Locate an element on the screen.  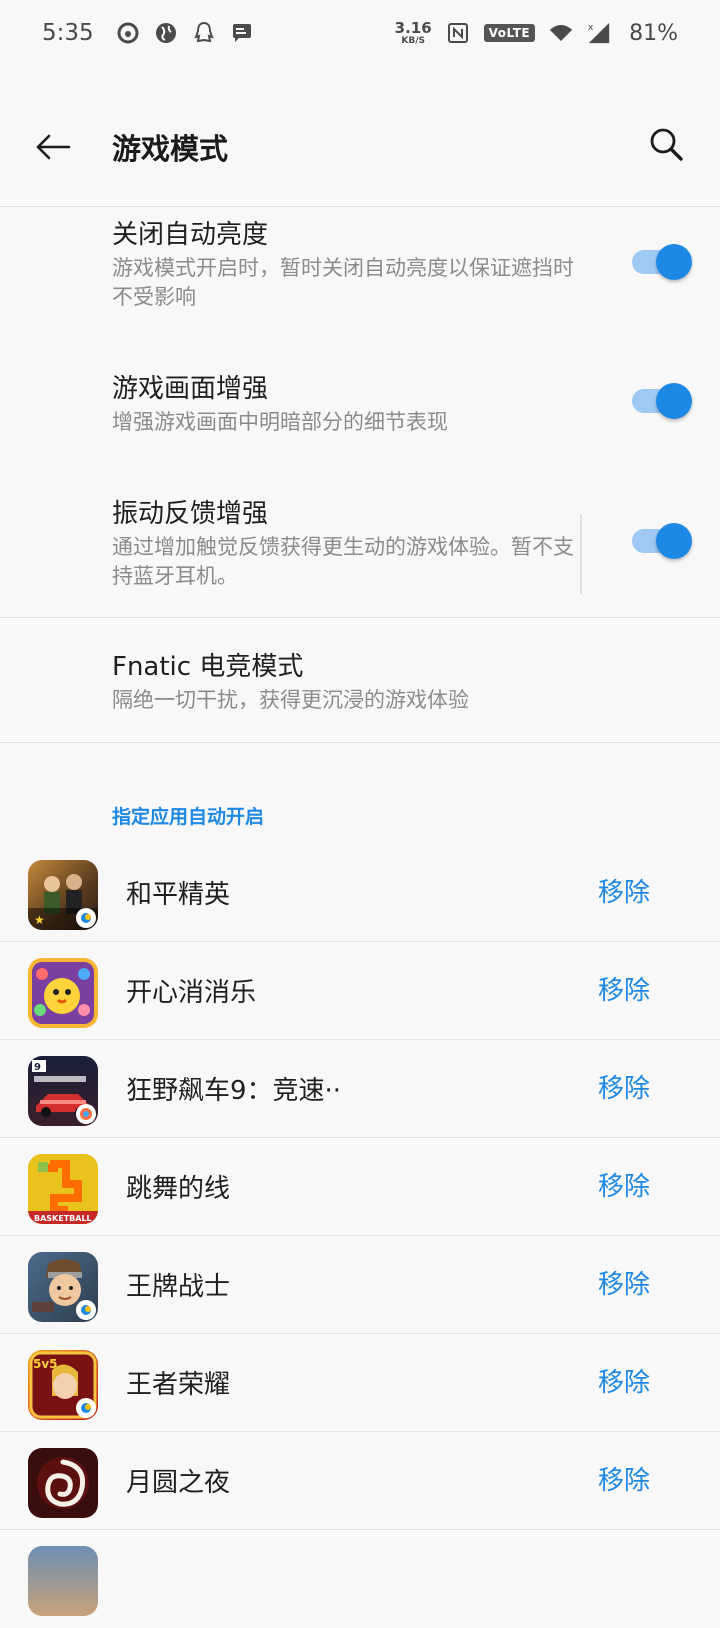
happy-match-app-icon is located at coordinates (63, 993).